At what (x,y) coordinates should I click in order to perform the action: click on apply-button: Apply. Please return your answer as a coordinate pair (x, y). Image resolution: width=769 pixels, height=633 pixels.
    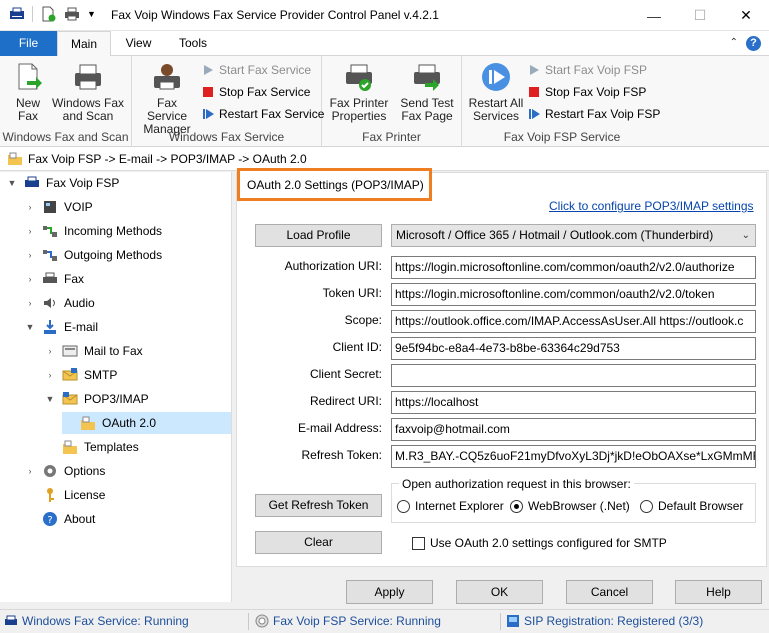
    Looking at the image, I should click on (389, 592).